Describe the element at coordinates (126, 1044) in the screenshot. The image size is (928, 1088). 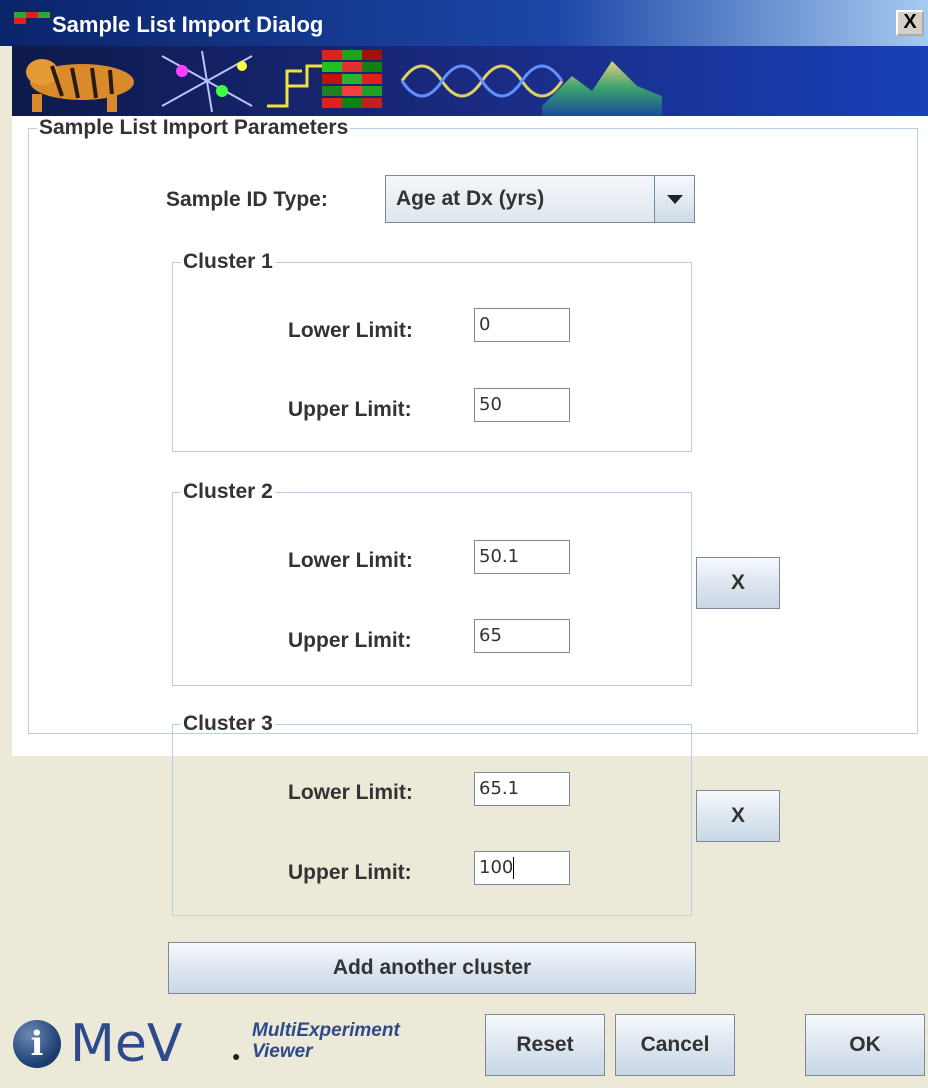
I see `mev-logo: MeV` at that location.